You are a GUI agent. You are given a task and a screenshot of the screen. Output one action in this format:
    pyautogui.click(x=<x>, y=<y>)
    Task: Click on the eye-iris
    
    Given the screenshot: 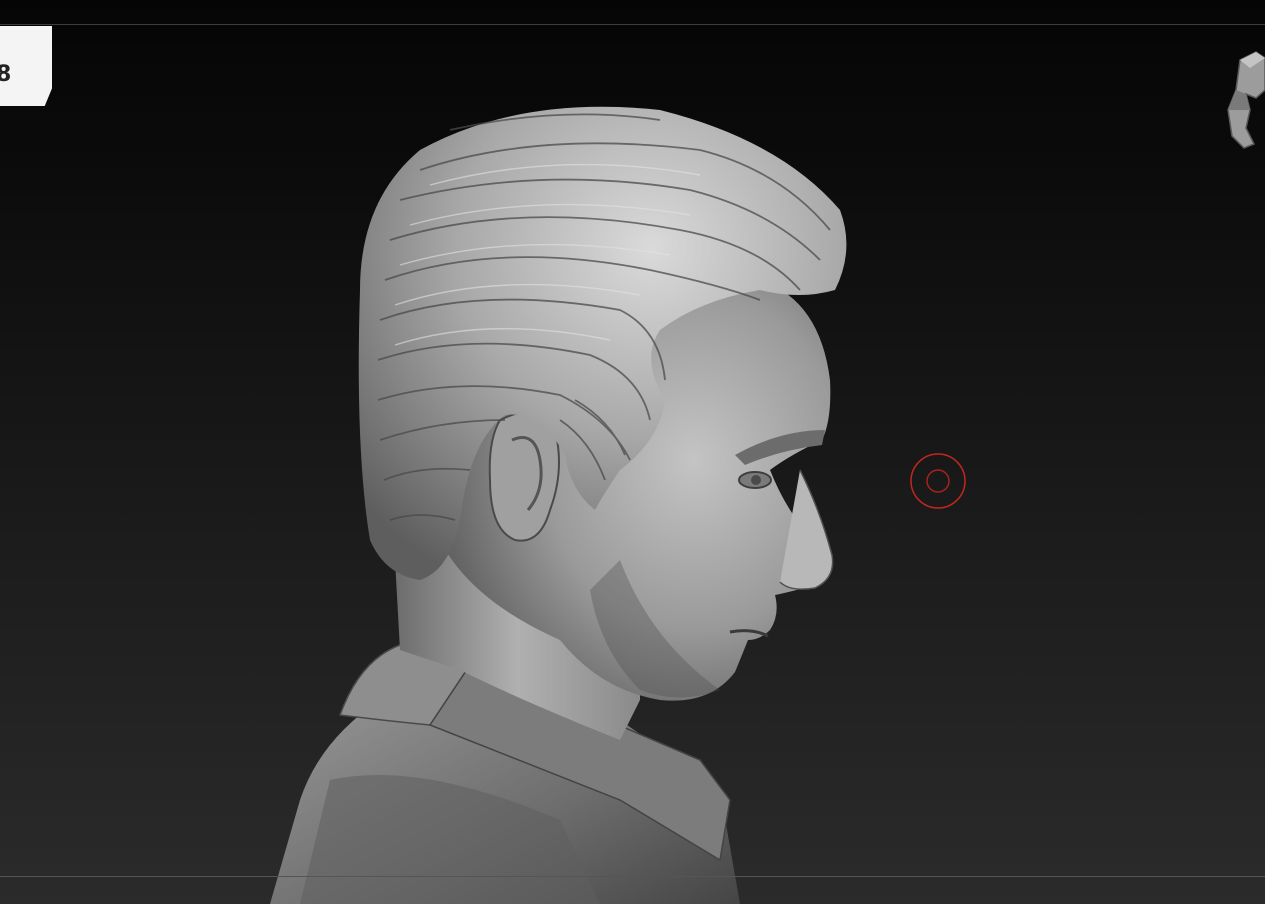 What is the action you would take?
    pyautogui.click(x=756, y=480)
    